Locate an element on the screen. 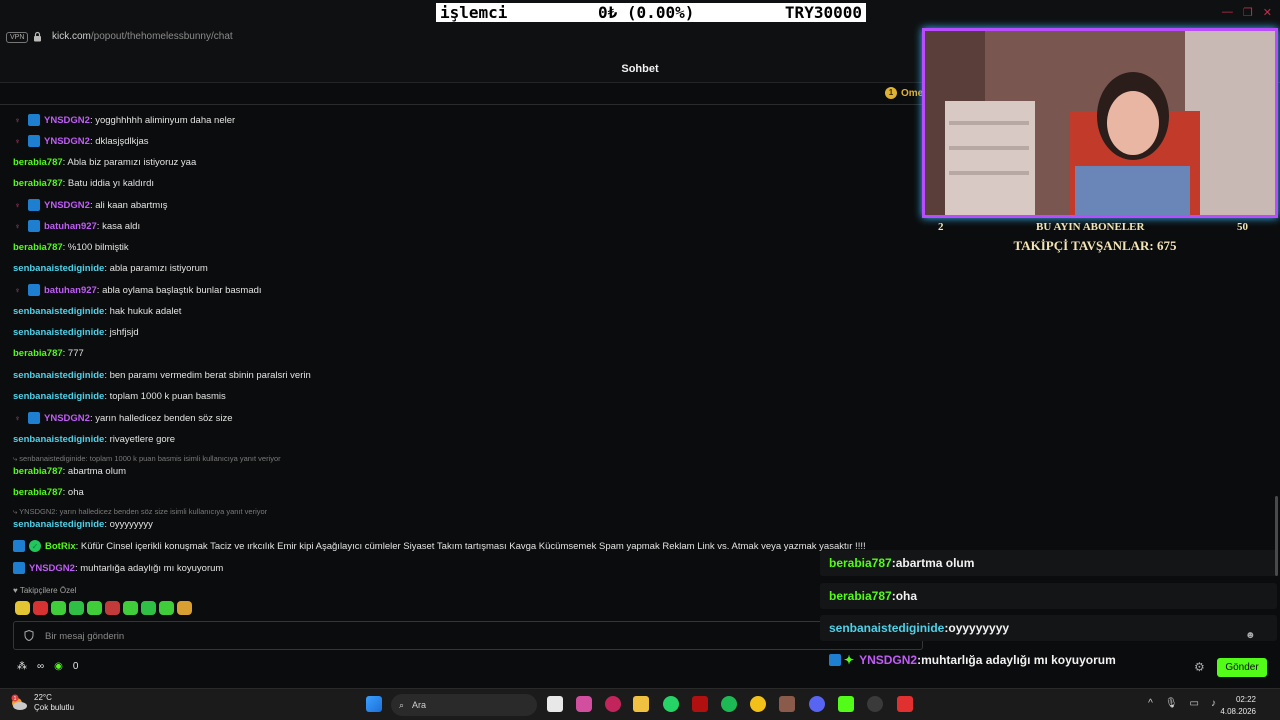 The image size is (1280, 720). subs-goal: 50 is located at coordinates (1242, 227).